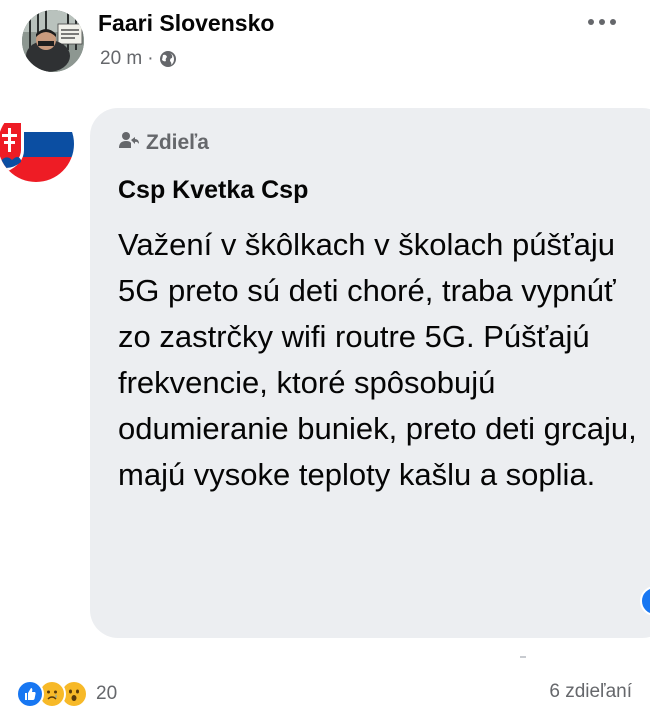  Describe the element at coordinates (30, 694) in the screenshot. I see `like-icon` at that location.